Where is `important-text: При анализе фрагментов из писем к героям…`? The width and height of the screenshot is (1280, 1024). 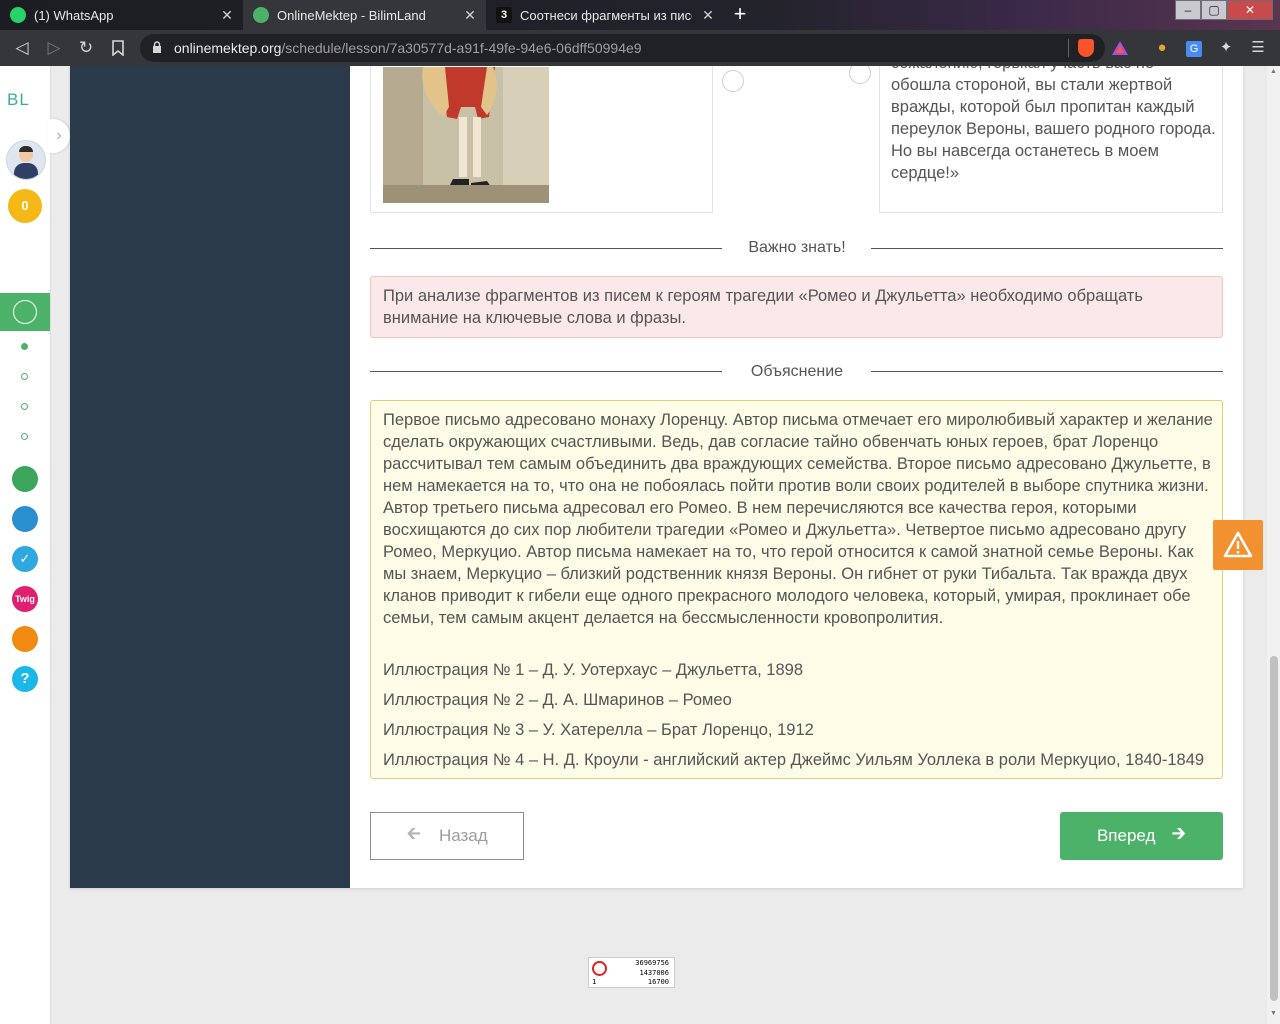 important-text: При анализе фрагментов из писем к героям… is located at coordinates (763, 307).